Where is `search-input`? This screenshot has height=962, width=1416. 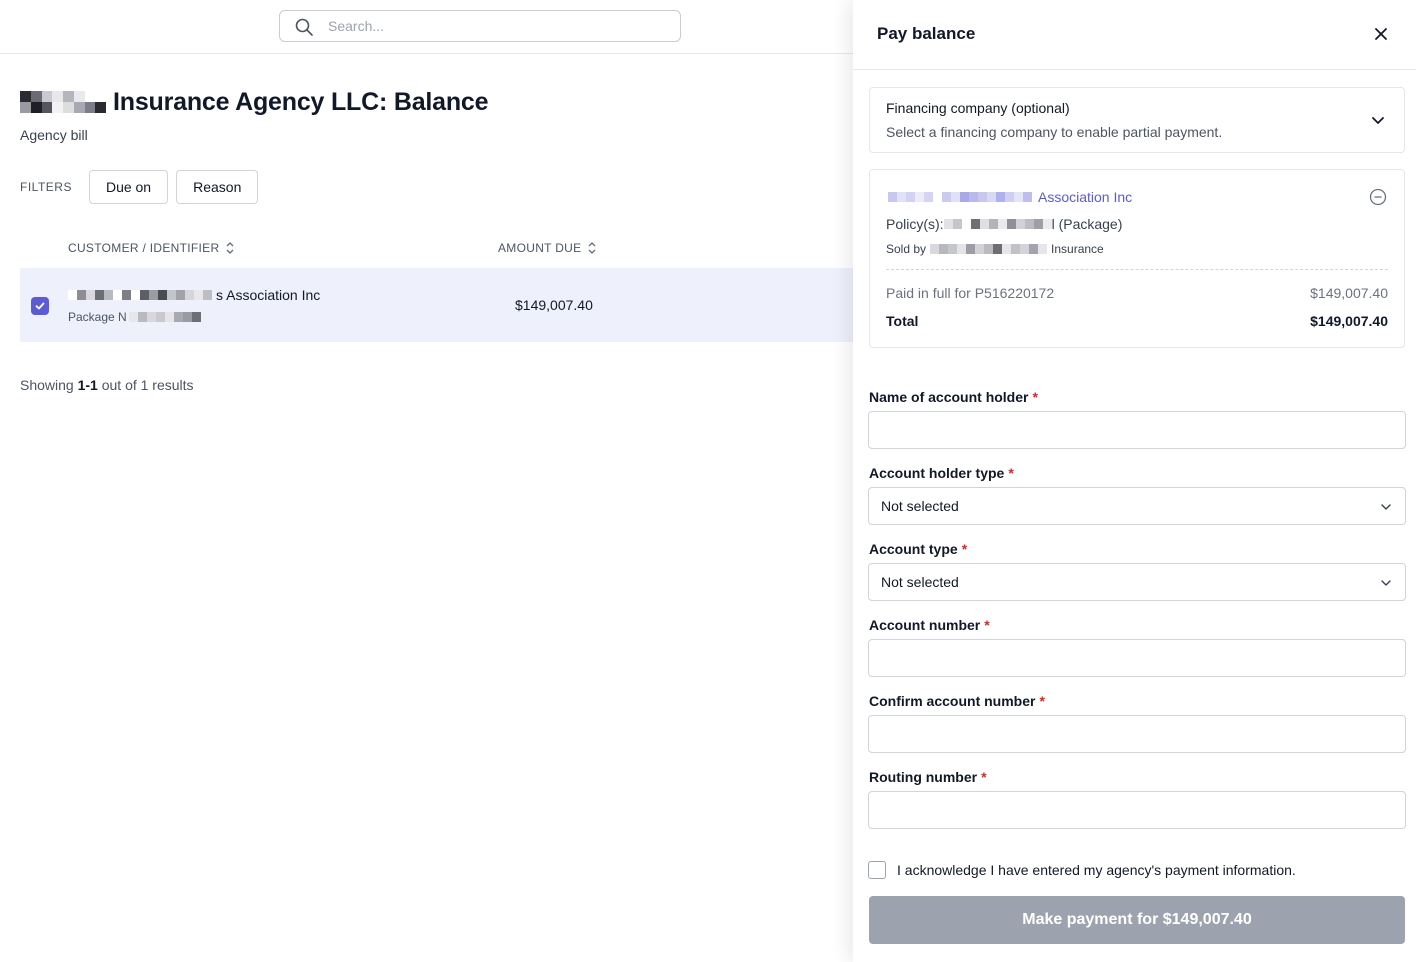
search-input is located at coordinates (498, 26).